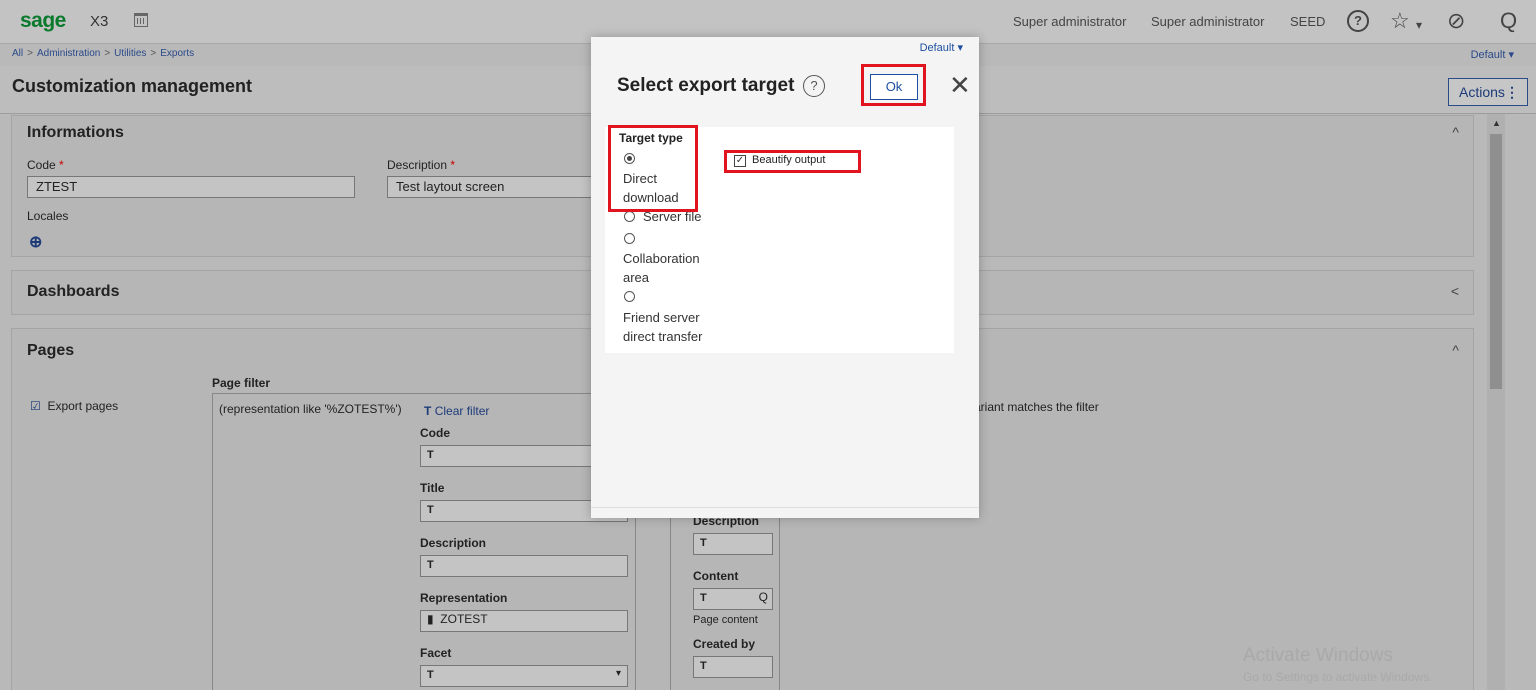 The height and width of the screenshot is (690, 1536). I want to click on scroll-thumb, so click(1496, 261).